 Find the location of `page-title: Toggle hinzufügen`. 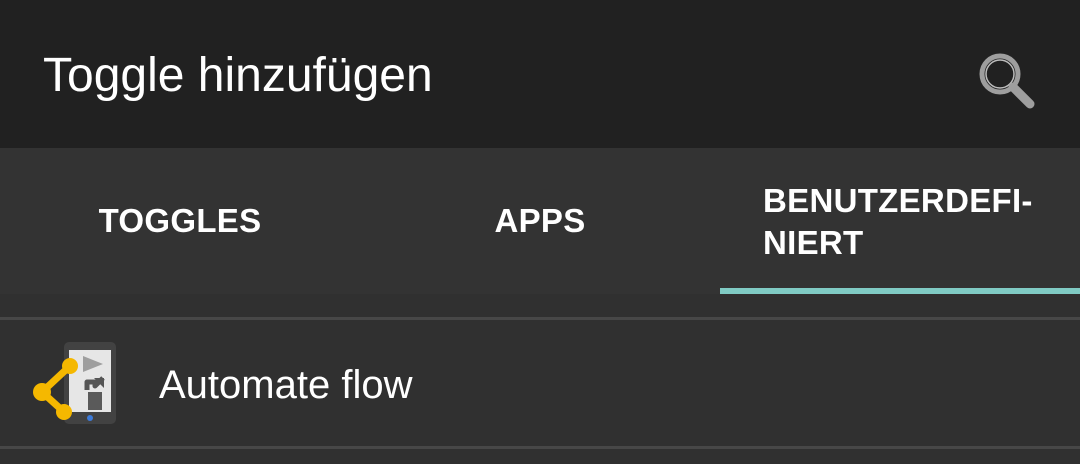

page-title: Toggle hinzufügen is located at coordinates (238, 75).